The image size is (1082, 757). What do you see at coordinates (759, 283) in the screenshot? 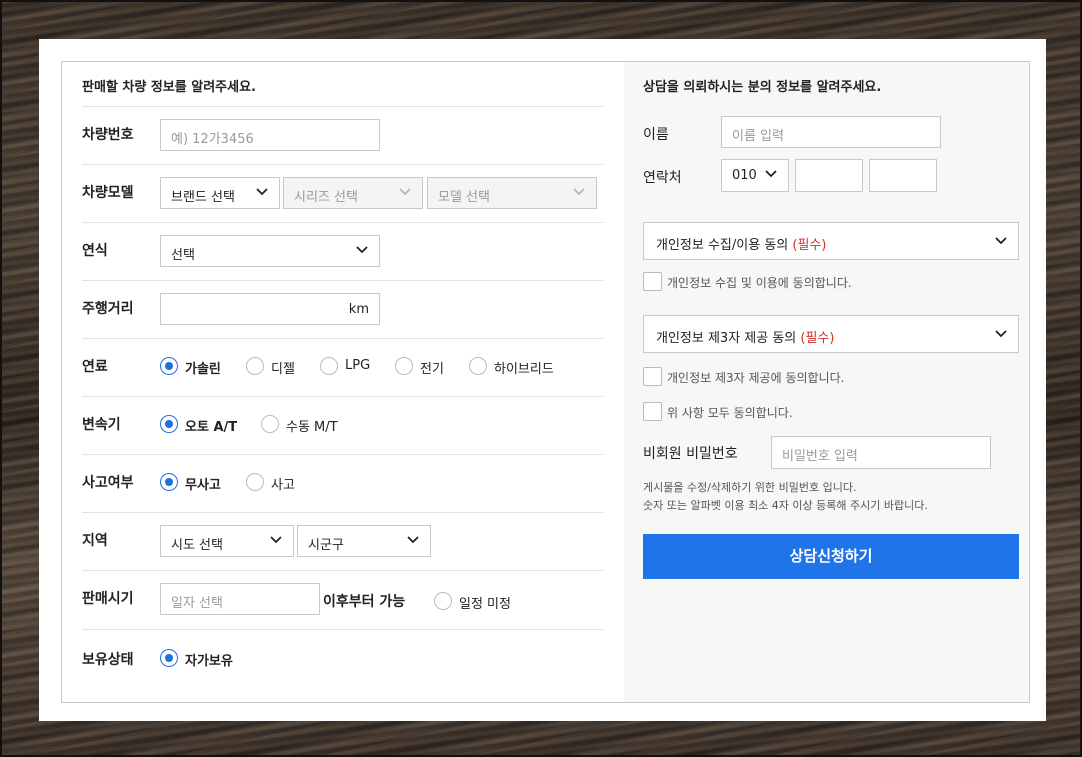
I see `privacy-collect-check-label: 개인정보 수집 및 이용에 동의합니다.` at bounding box center [759, 283].